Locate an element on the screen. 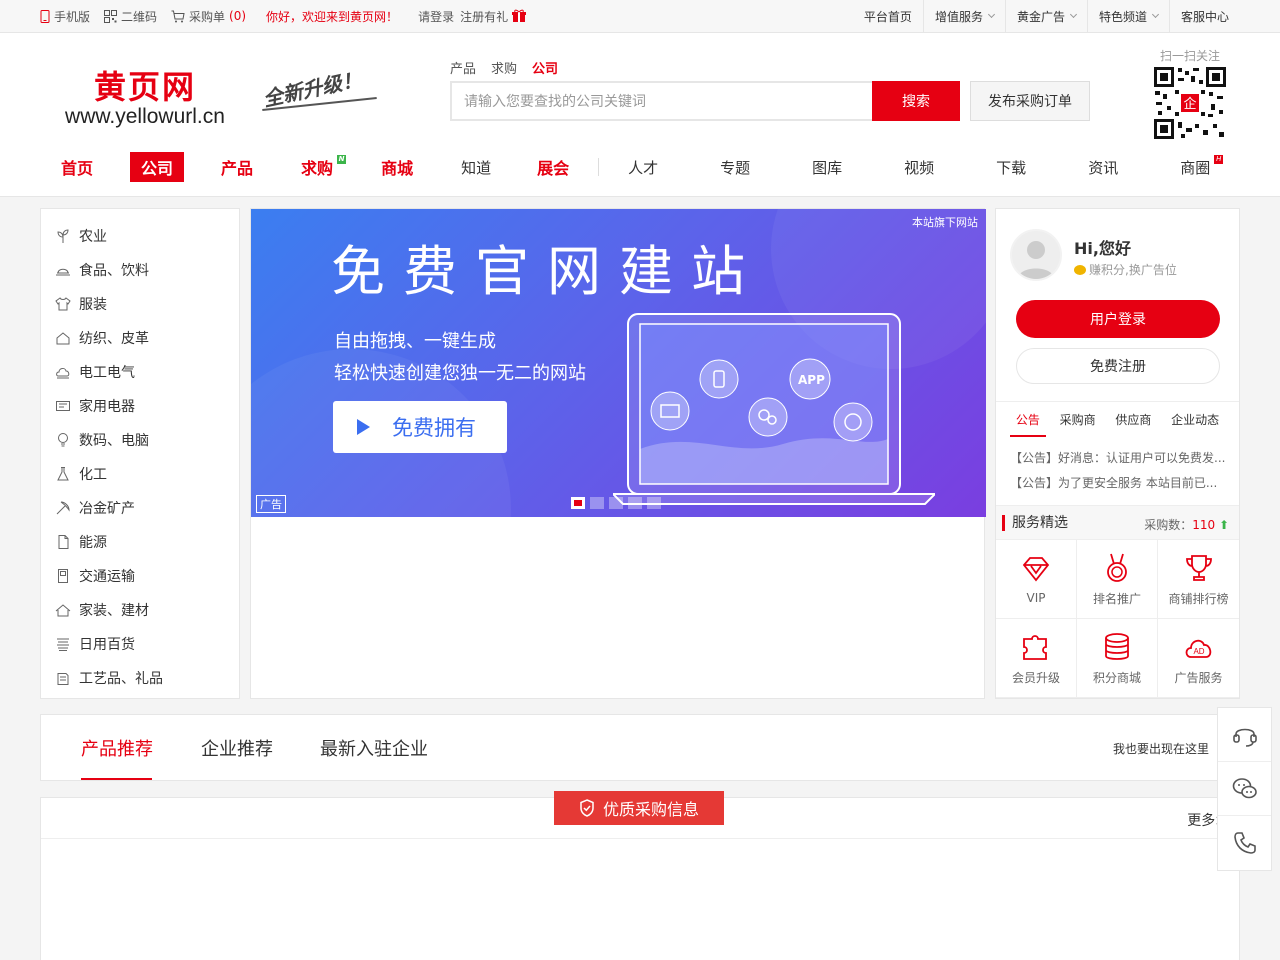  category-item: 食品、饮料 is located at coordinates (140, 270).